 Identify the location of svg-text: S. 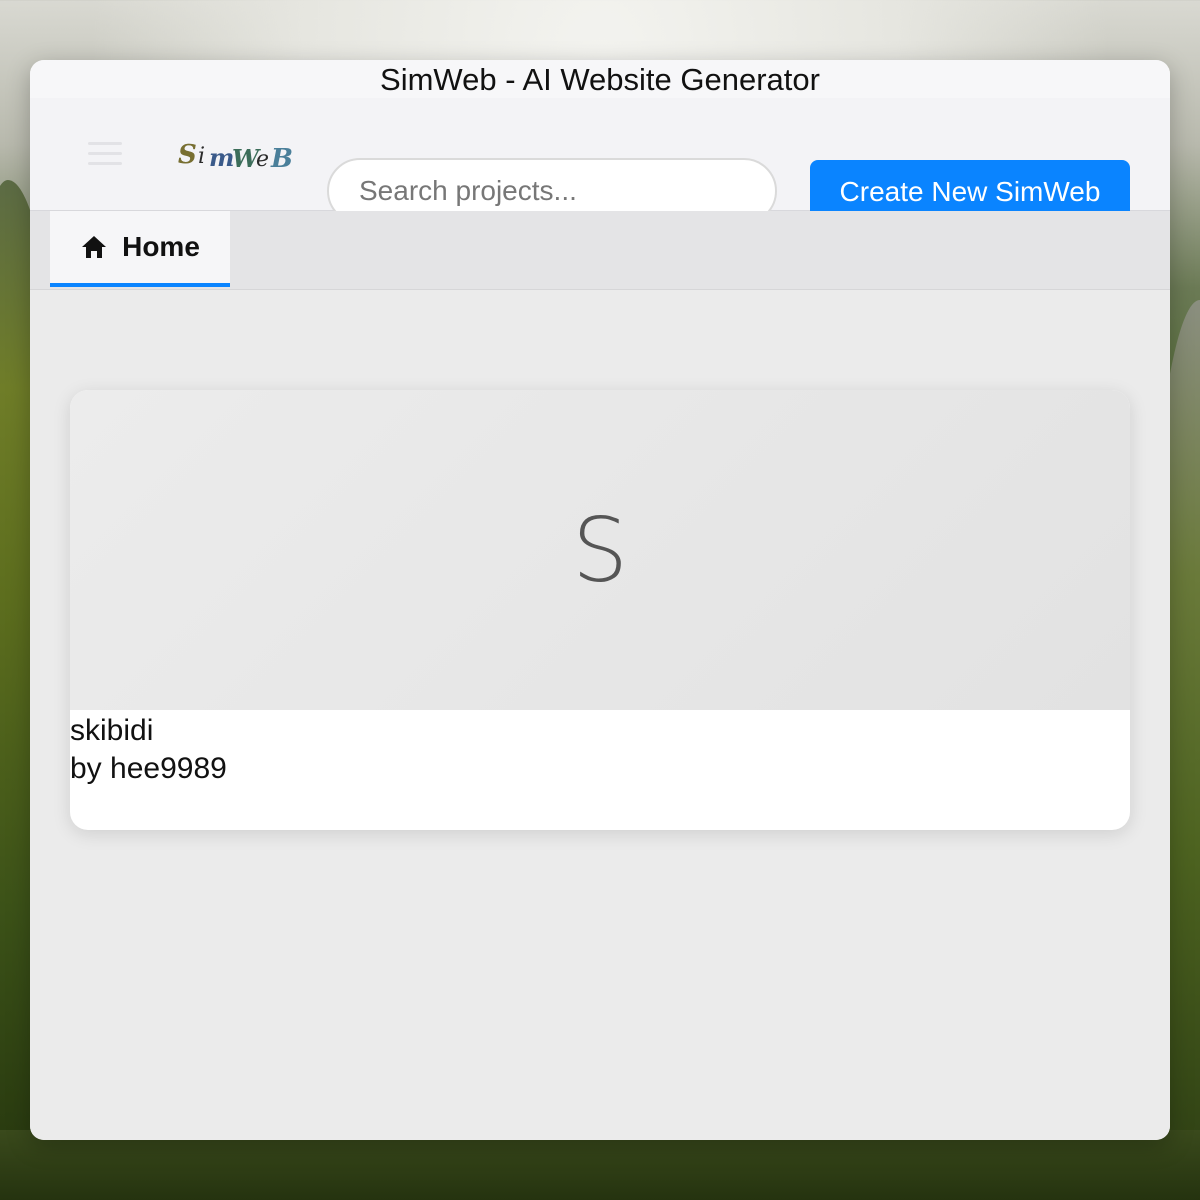
(187, 155).